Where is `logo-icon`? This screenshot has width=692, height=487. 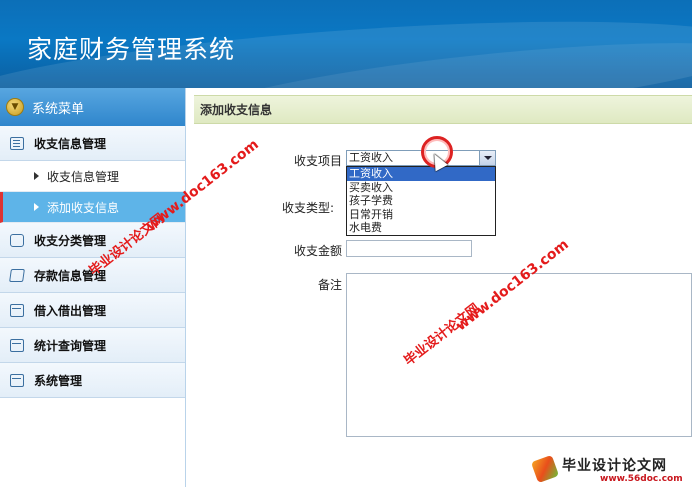
logo-icon is located at coordinates (545, 469).